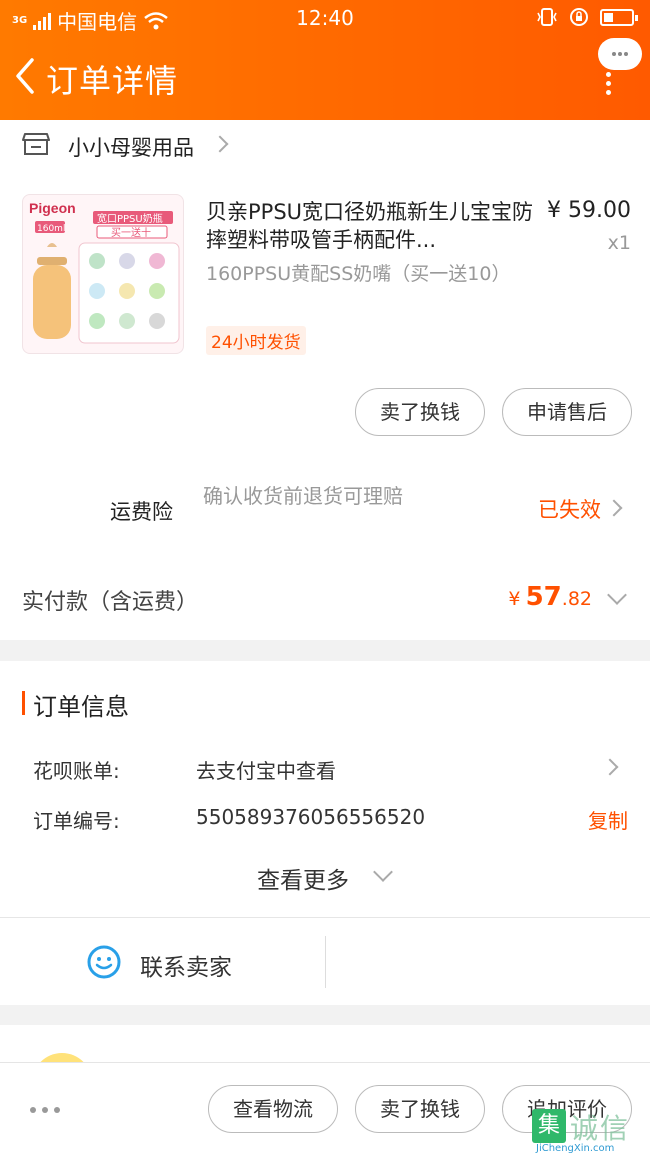 This screenshot has width=650, height=1155. What do you see at coordinates (514, 599) in the screenshot?
I see `payment-currency: ¥` at bounding box center [514, 599].